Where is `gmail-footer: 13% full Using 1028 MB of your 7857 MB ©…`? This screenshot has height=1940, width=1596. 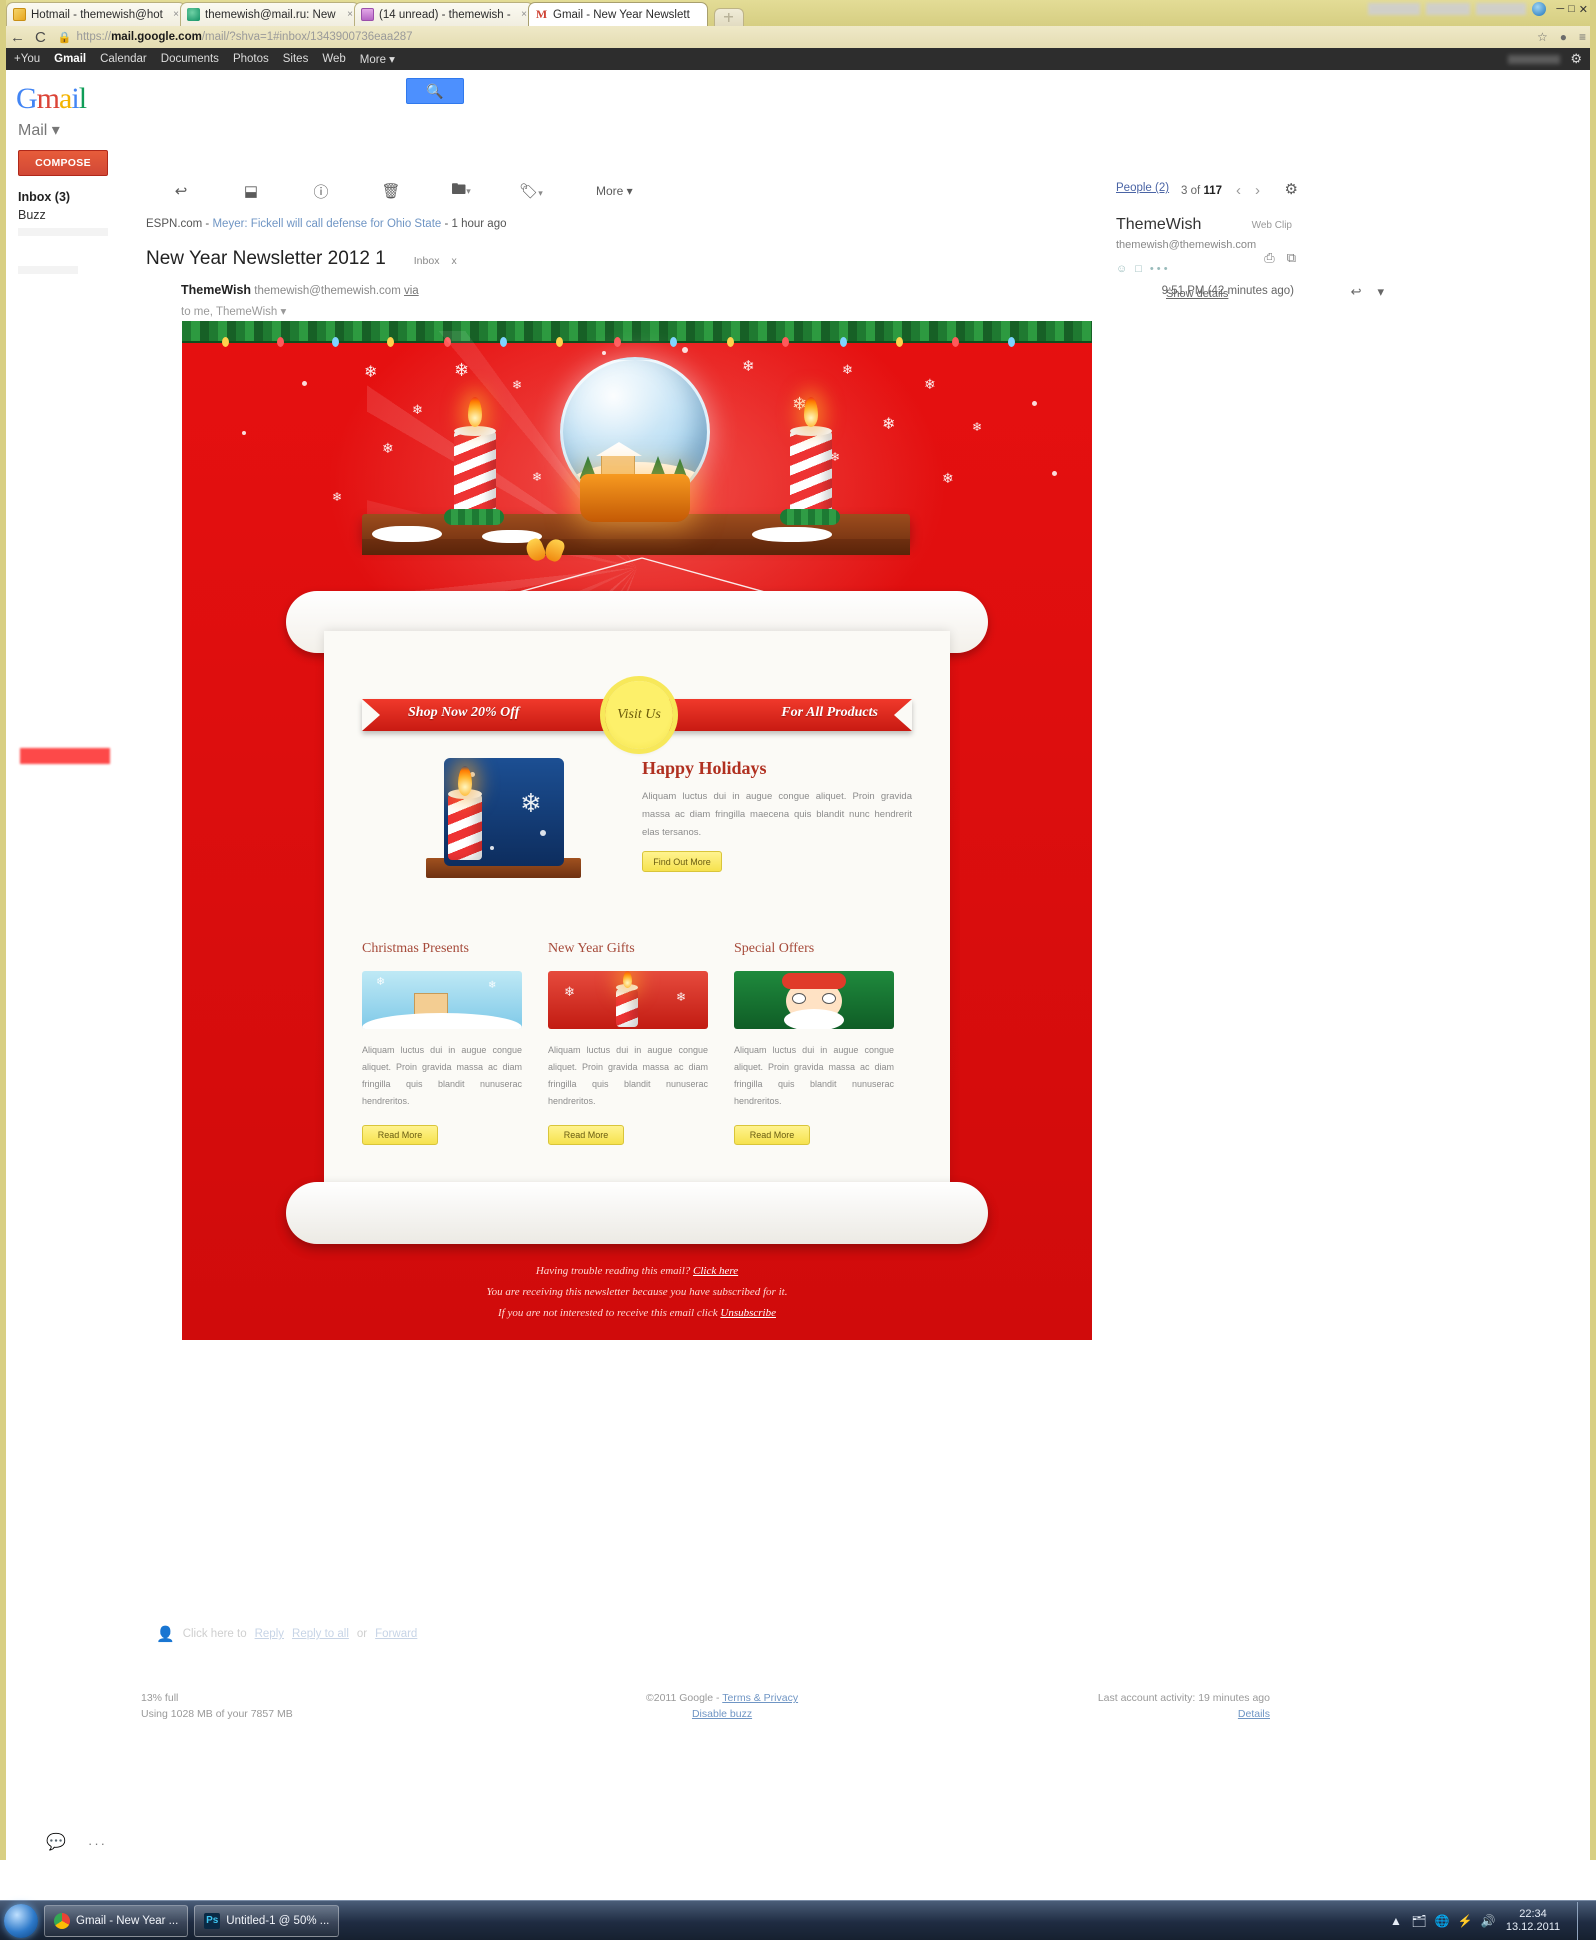 gmail-footer: 13% full Using 1028 MB of your 7857 MB ©… is located at coordinates (798, 1710).